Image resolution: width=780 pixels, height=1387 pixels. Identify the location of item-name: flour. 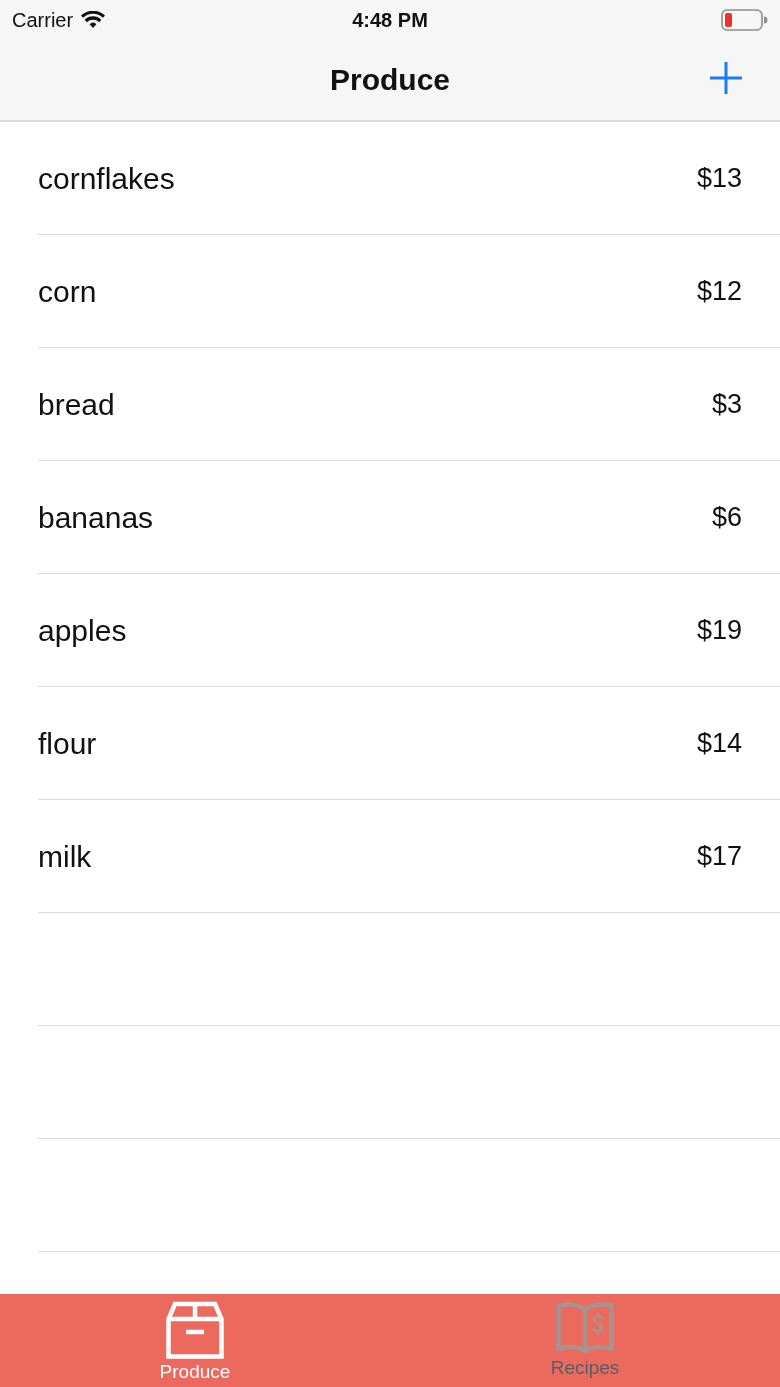
(67, 743).